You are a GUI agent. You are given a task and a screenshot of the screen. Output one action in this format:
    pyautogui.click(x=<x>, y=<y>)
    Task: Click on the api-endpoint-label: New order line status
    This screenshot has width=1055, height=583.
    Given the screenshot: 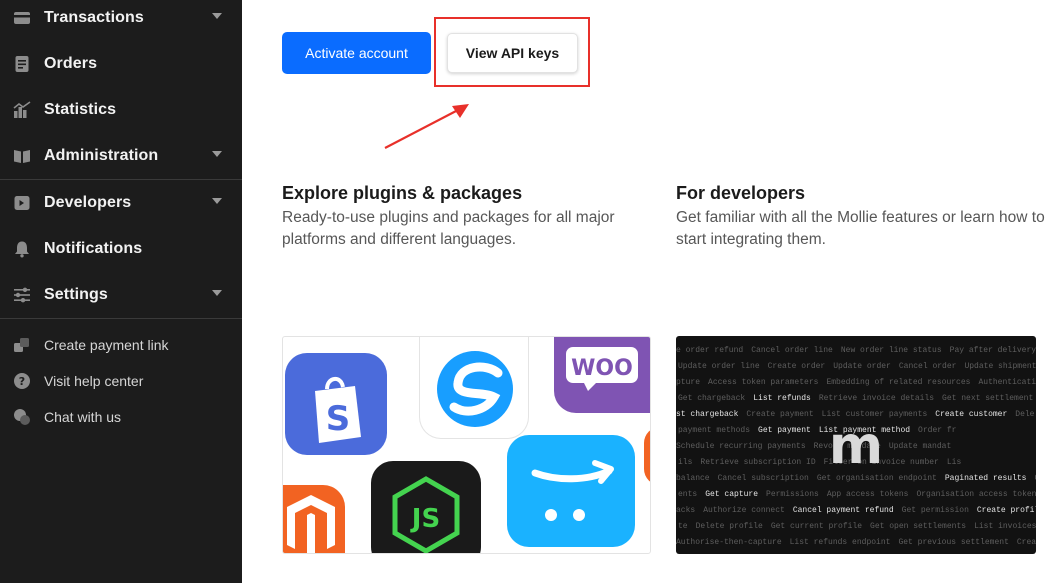 What is the action you would take?
    pyautogui.click(x=891, y=350)
    